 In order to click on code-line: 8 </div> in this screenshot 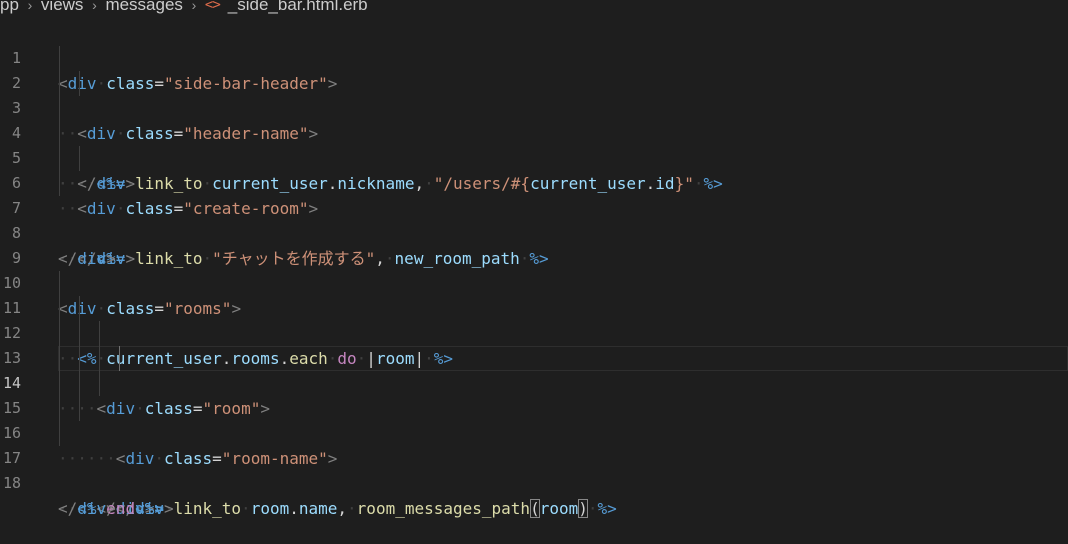, I will do `click(534, 232)`.